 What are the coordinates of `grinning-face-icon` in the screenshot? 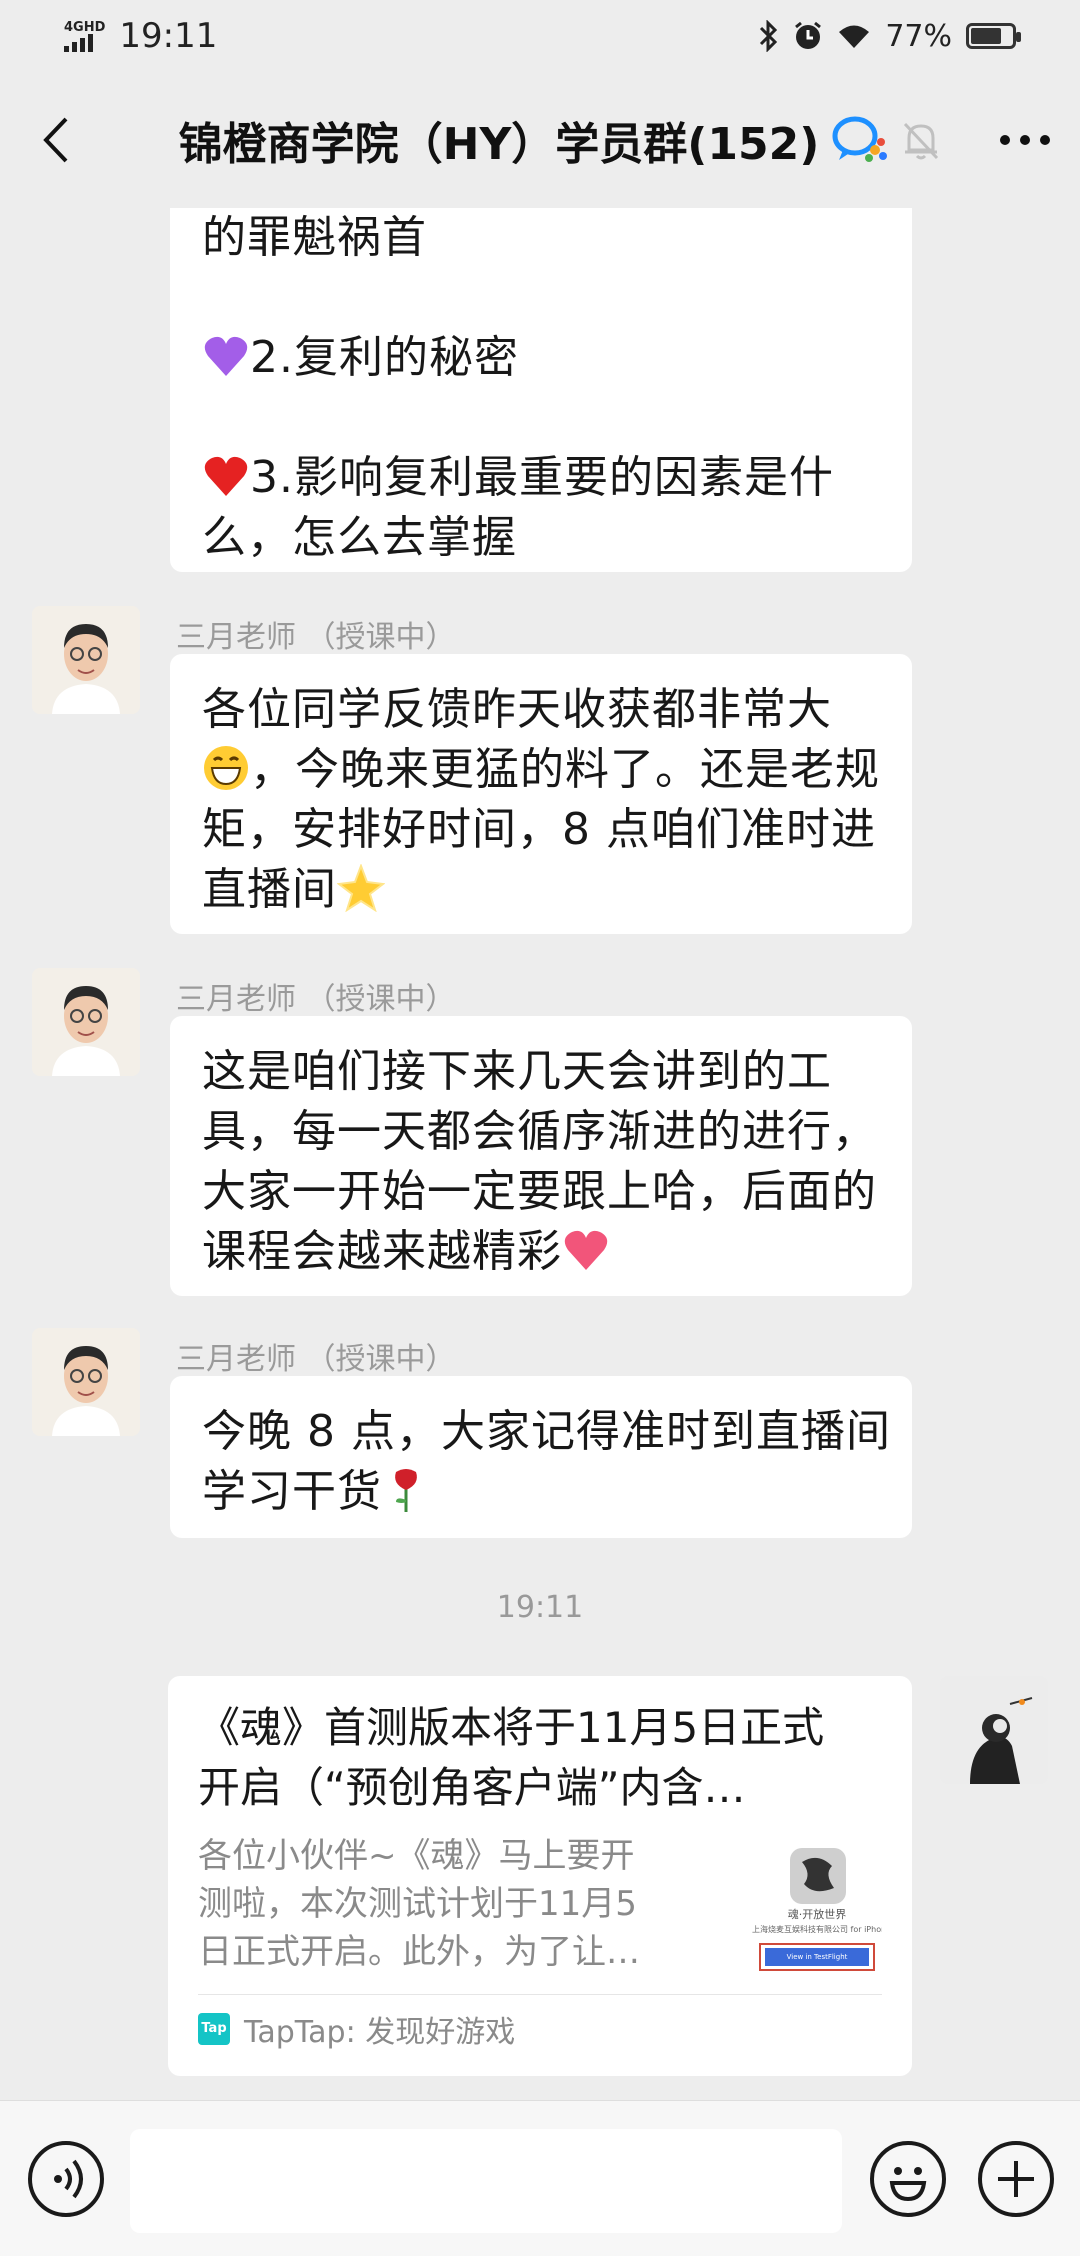 It's located at (226, 768).